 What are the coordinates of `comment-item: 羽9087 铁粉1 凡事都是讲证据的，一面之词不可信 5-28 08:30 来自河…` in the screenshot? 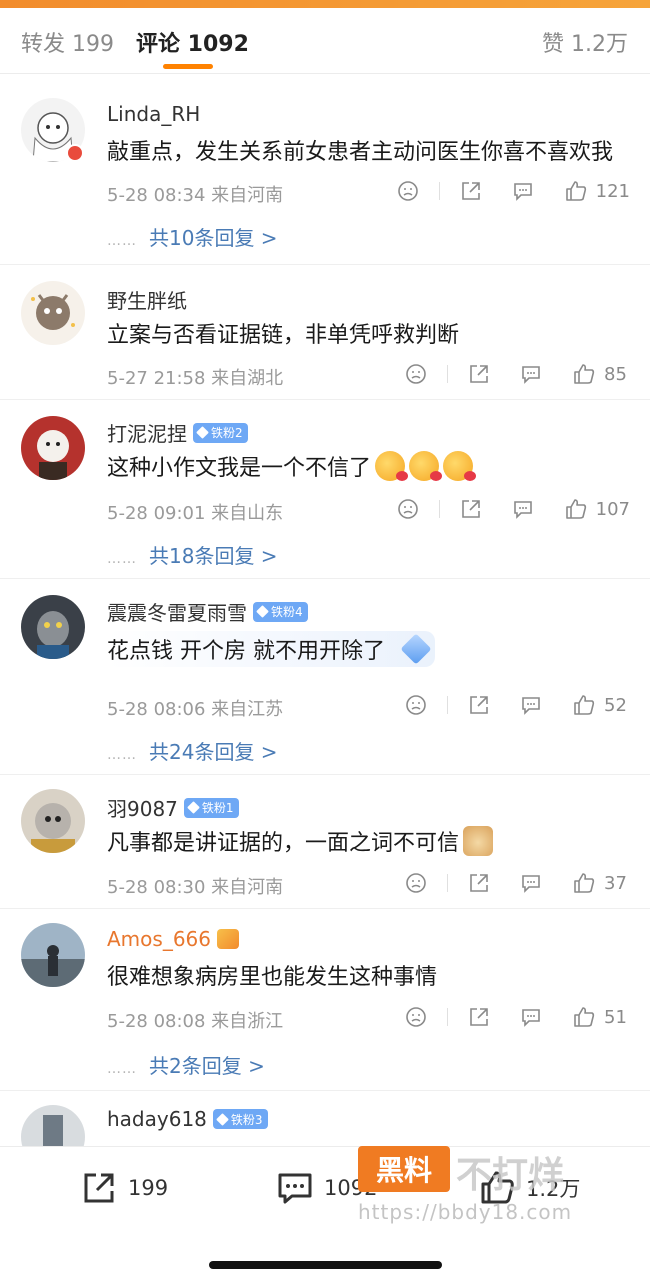 It's located at (325, 842).